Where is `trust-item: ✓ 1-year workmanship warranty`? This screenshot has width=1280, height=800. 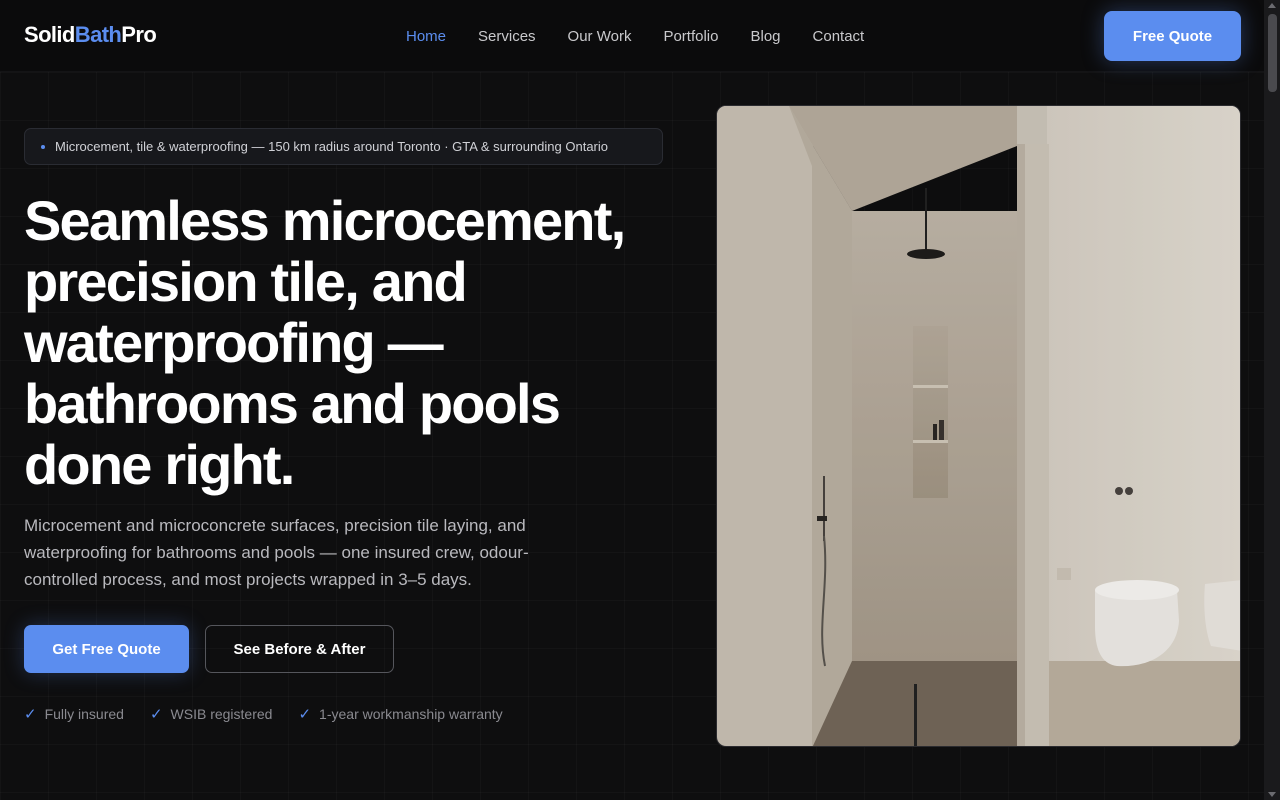 trust-item: ✓ 1-year workmanship warranty is located at coordinates (400, 714).